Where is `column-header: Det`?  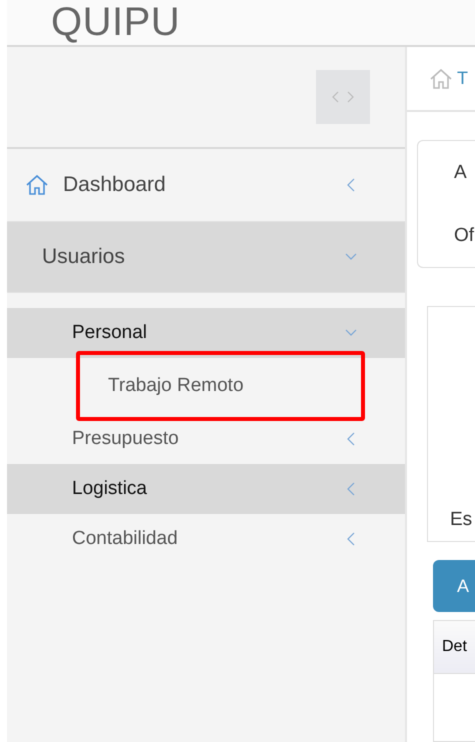
column-header: Det is located at coordinates (454, 647).